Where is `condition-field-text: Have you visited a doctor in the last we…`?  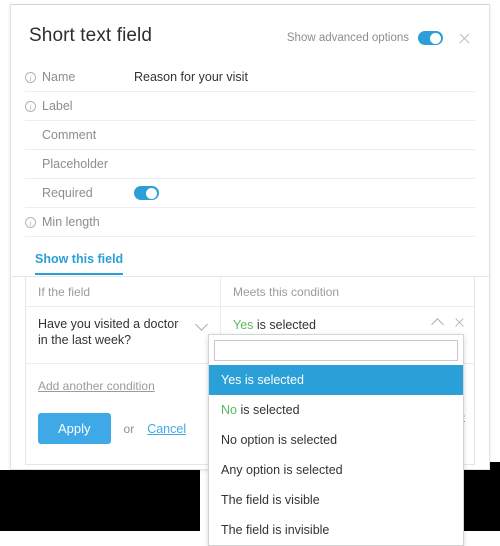 condition-field-text: Have you visited a doctor in the last we… is located at coordinates (108, 332).